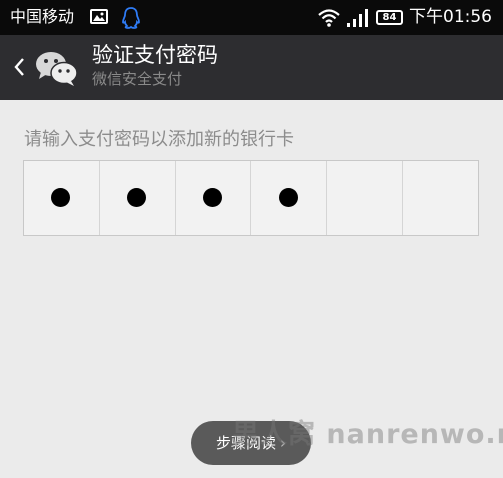 The height and width of the screenshot is (478, 503). I want to click on page-title: 验证支付密码, so click(155, 55).